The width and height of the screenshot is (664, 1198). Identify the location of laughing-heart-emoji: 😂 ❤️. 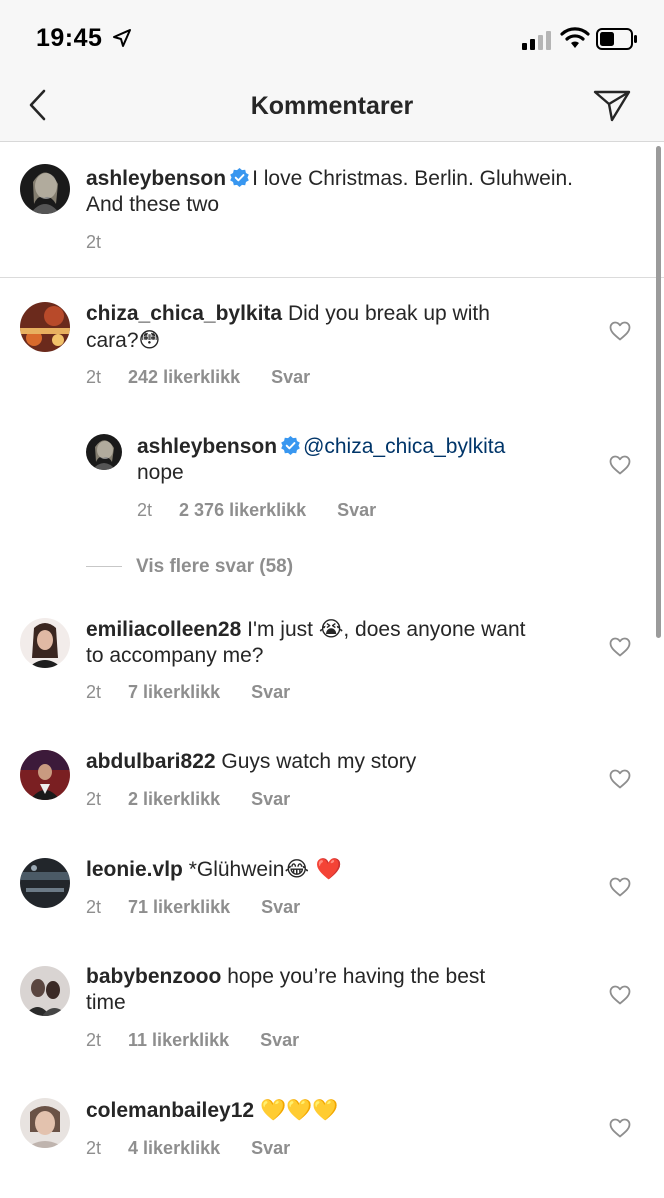
(313, 869).